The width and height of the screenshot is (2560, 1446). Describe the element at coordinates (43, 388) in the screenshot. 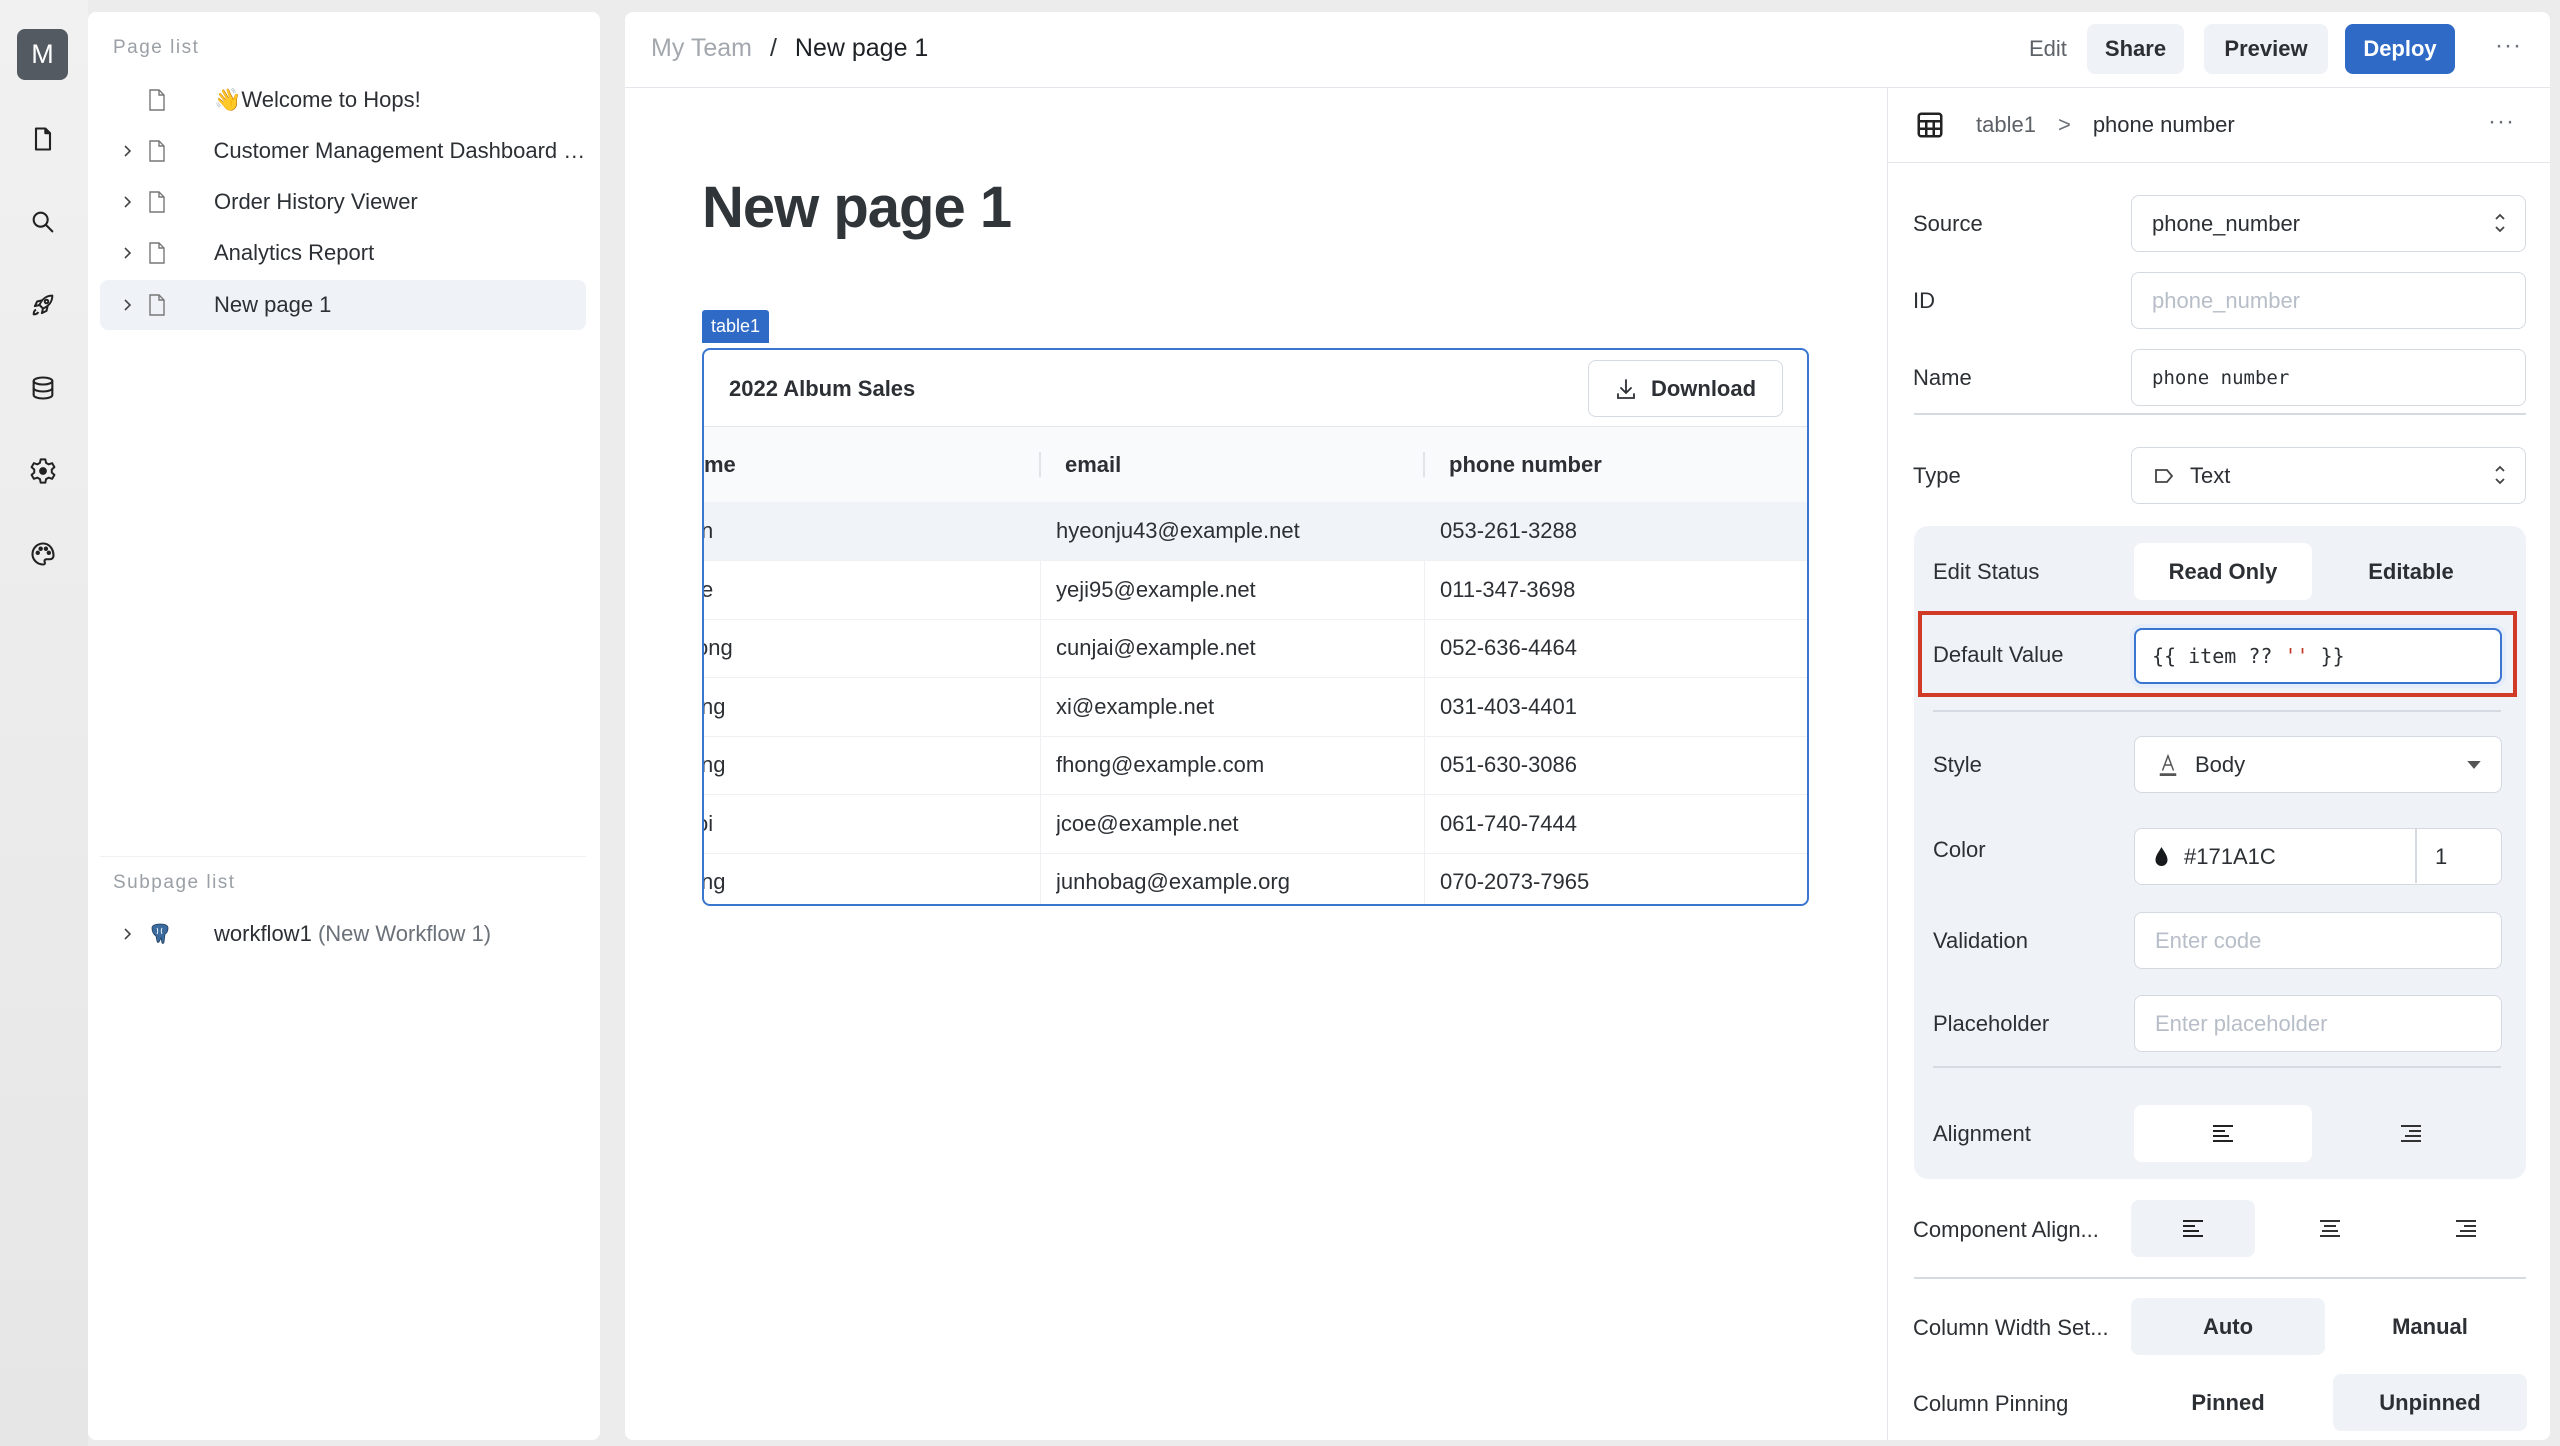

I see `database-nav-button` at that location.